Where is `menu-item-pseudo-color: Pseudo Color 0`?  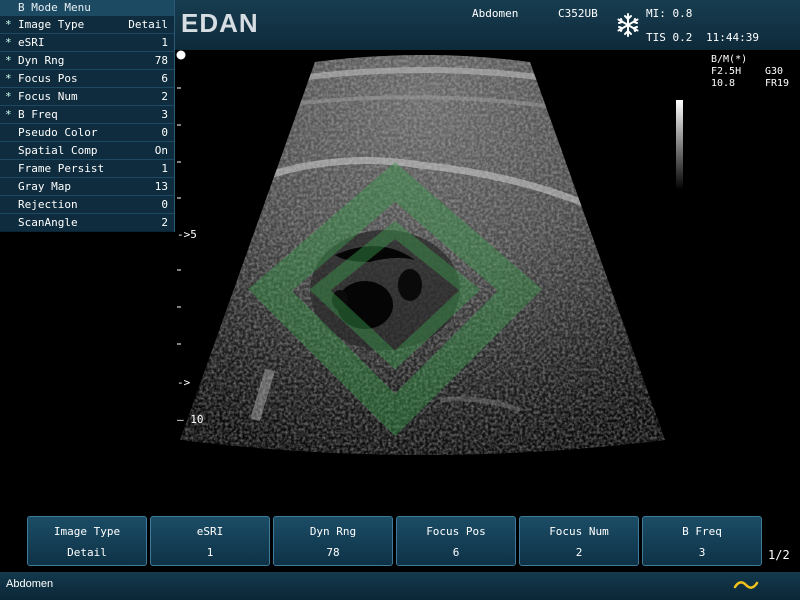
menu-item-pseudo-color: Pseudo Color 0 is located at coordinates (87, 132).